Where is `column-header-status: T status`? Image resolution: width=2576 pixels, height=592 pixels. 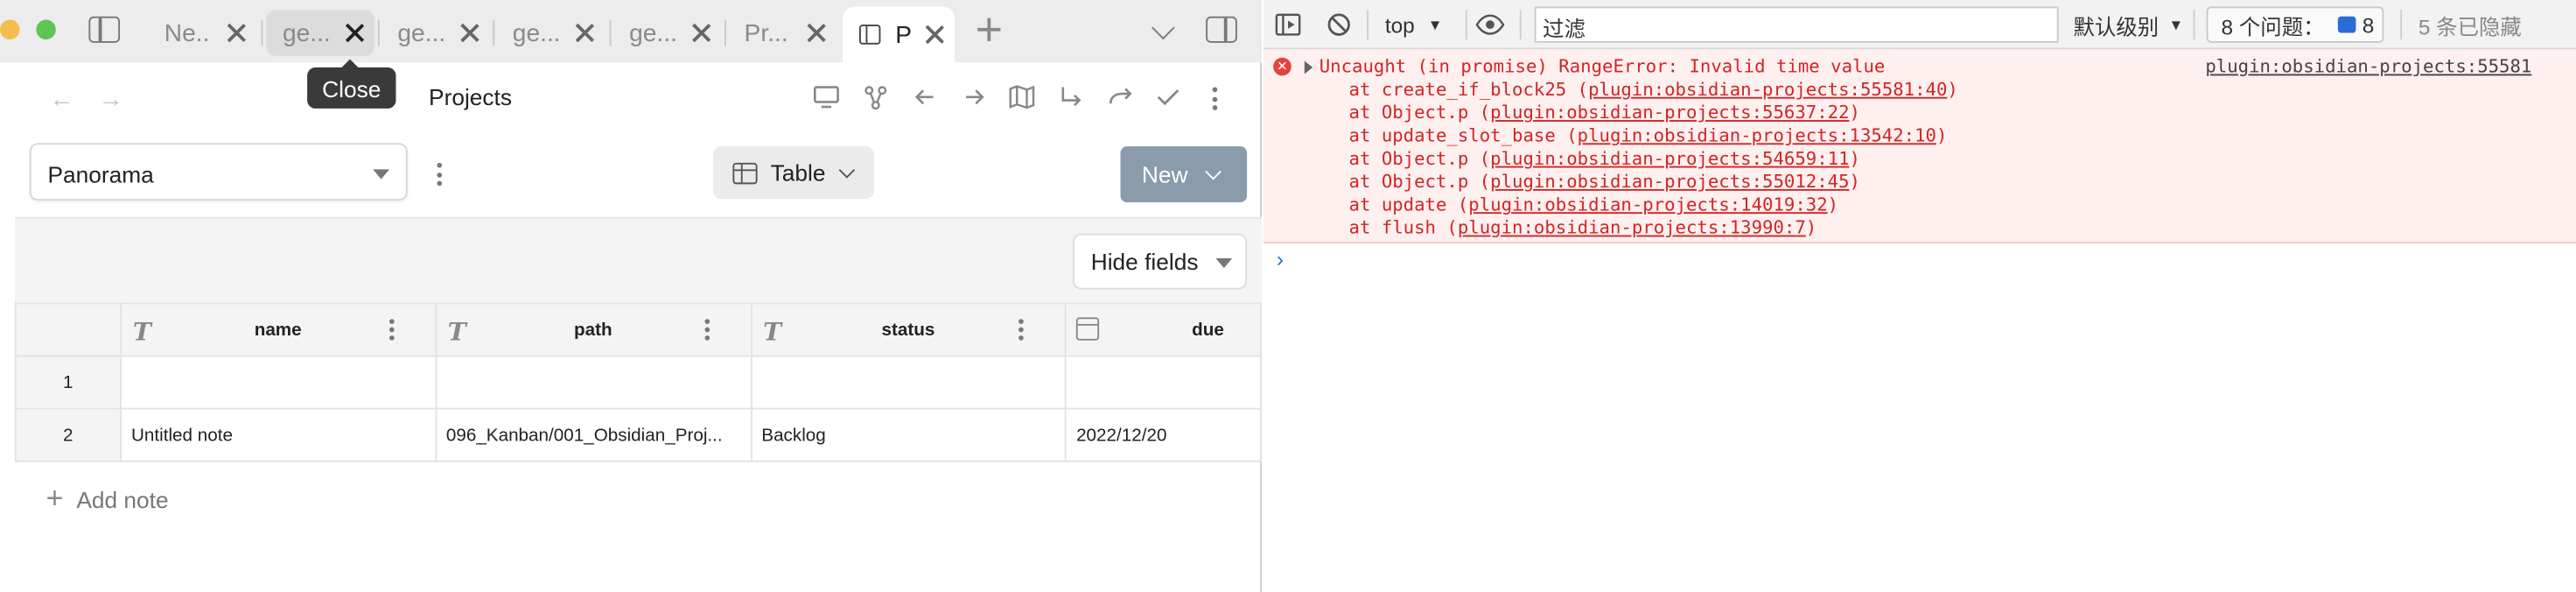
column-header-status: T status is located at coordinates (908, 329).